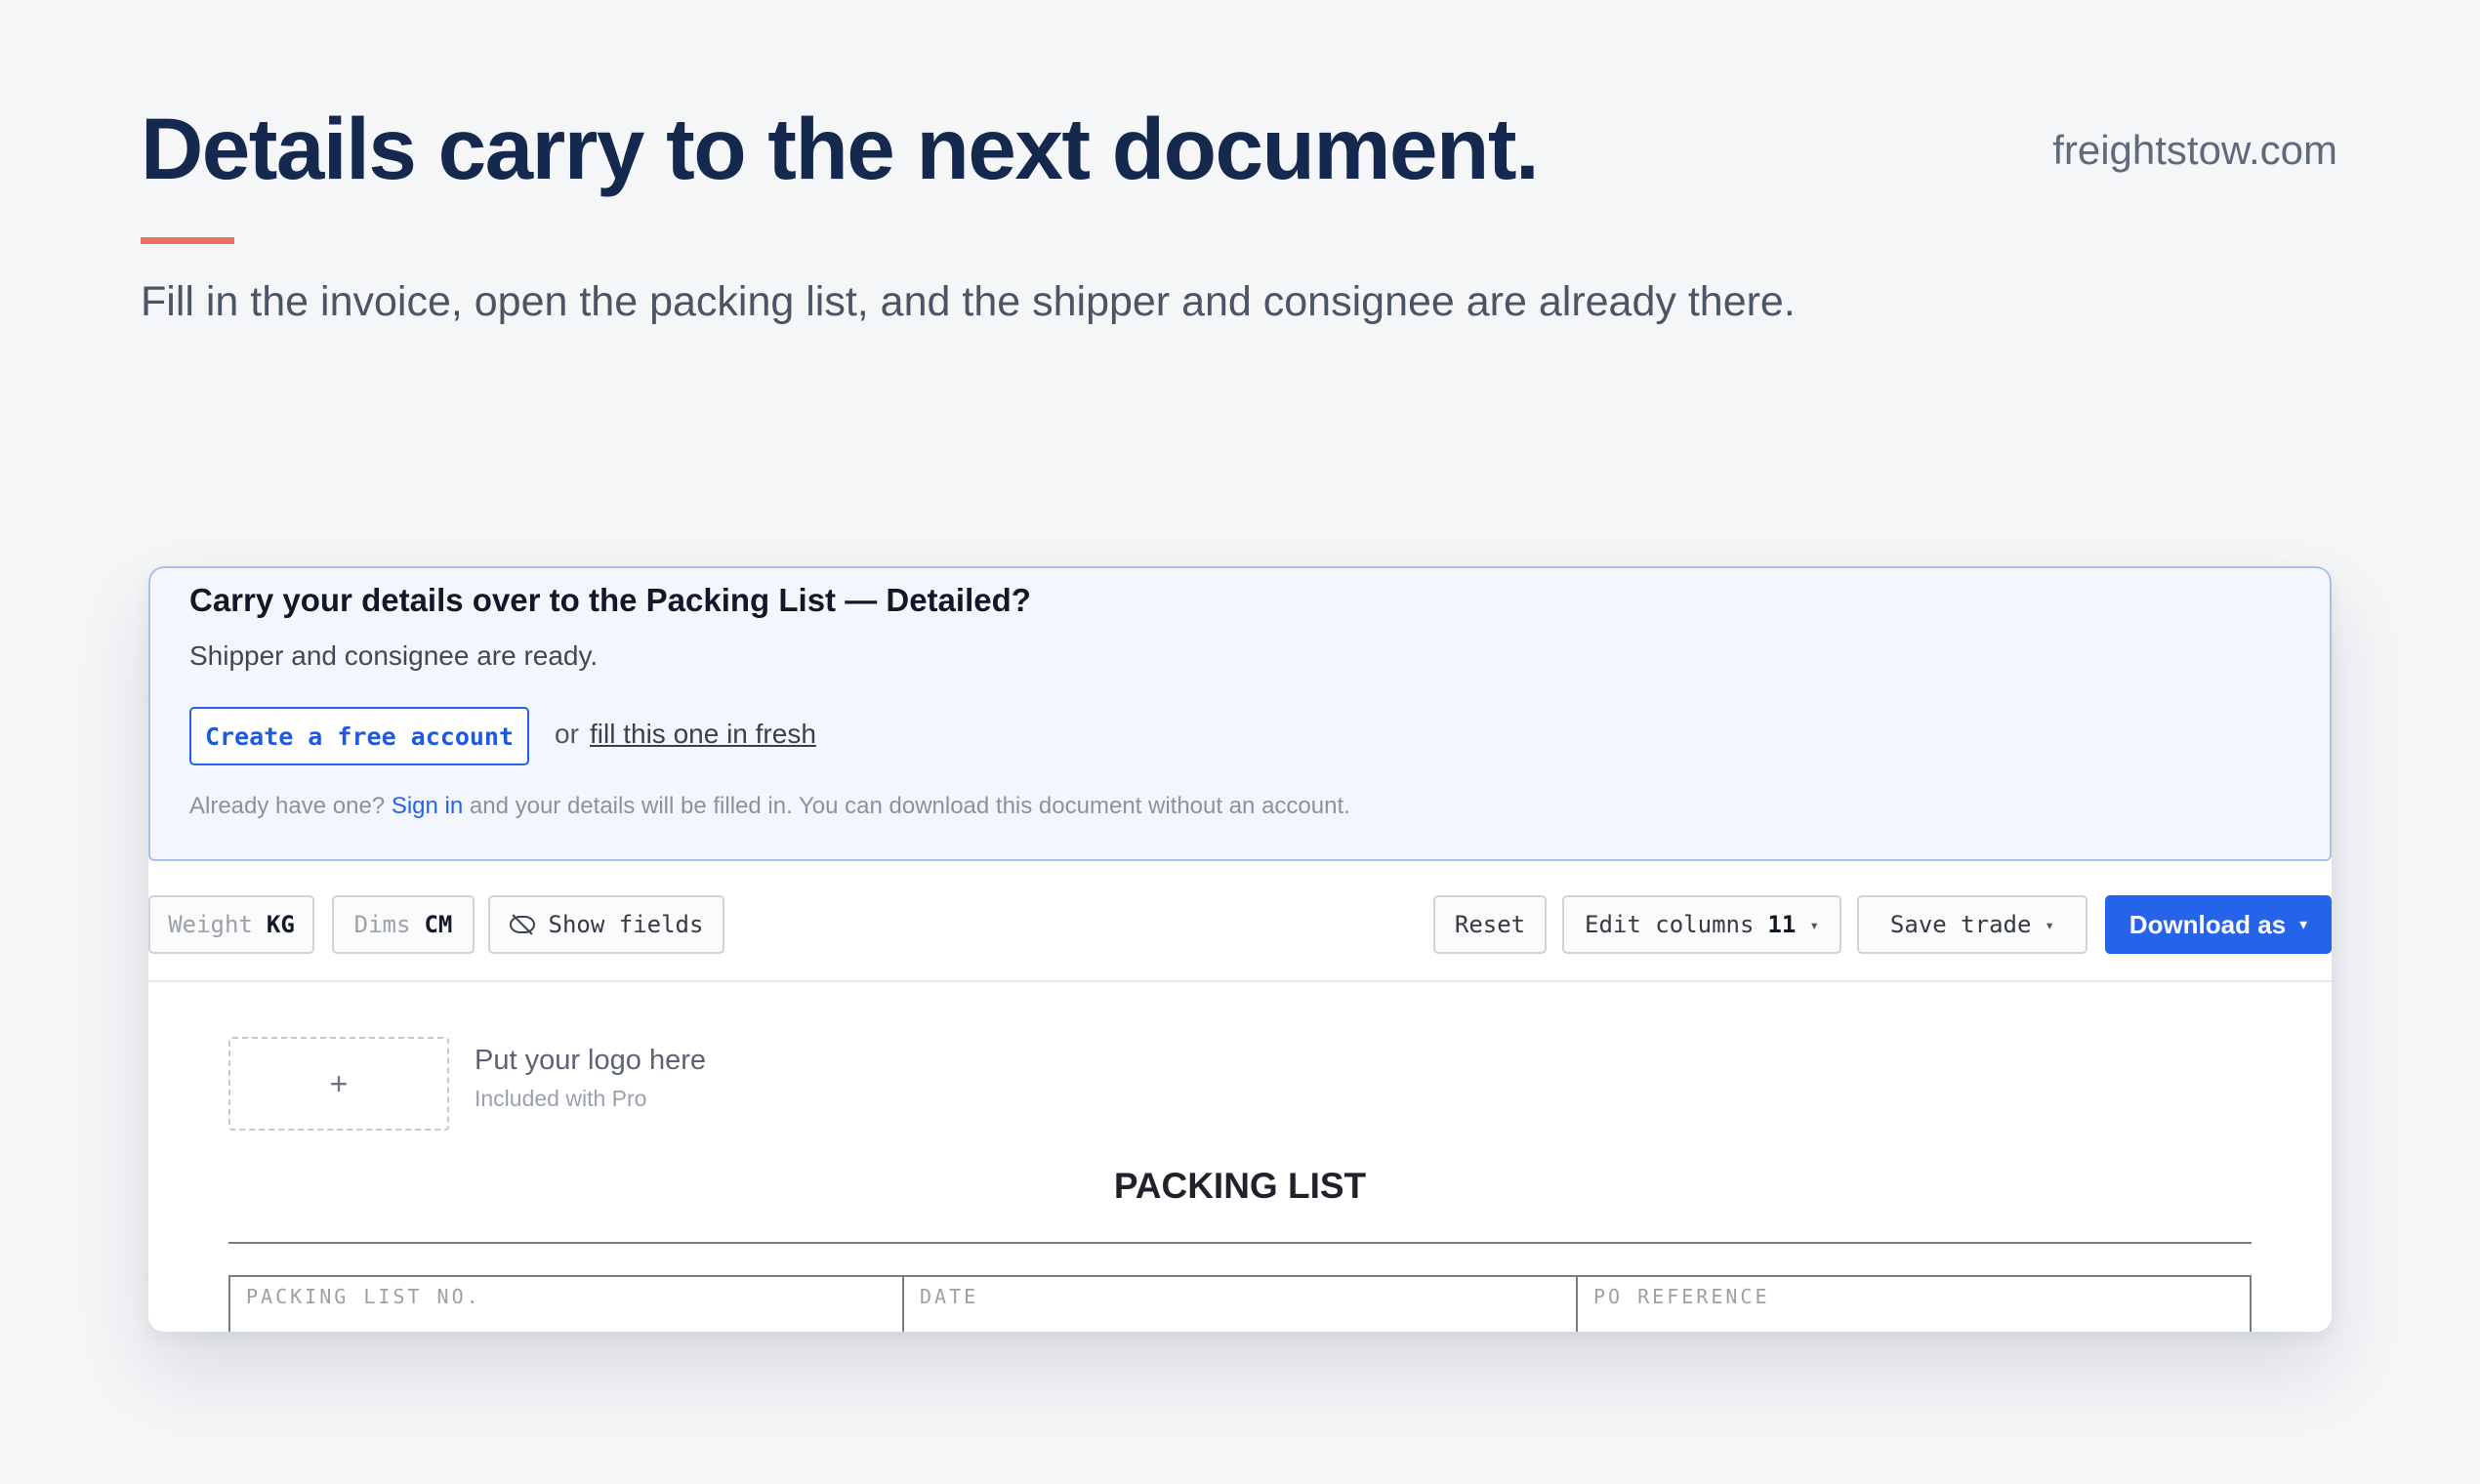  What do you see at coordinates (561, 1099) in the screenshot?
I see `logo-subtitle: Included with Pro` at bounding box center [561, 1099].